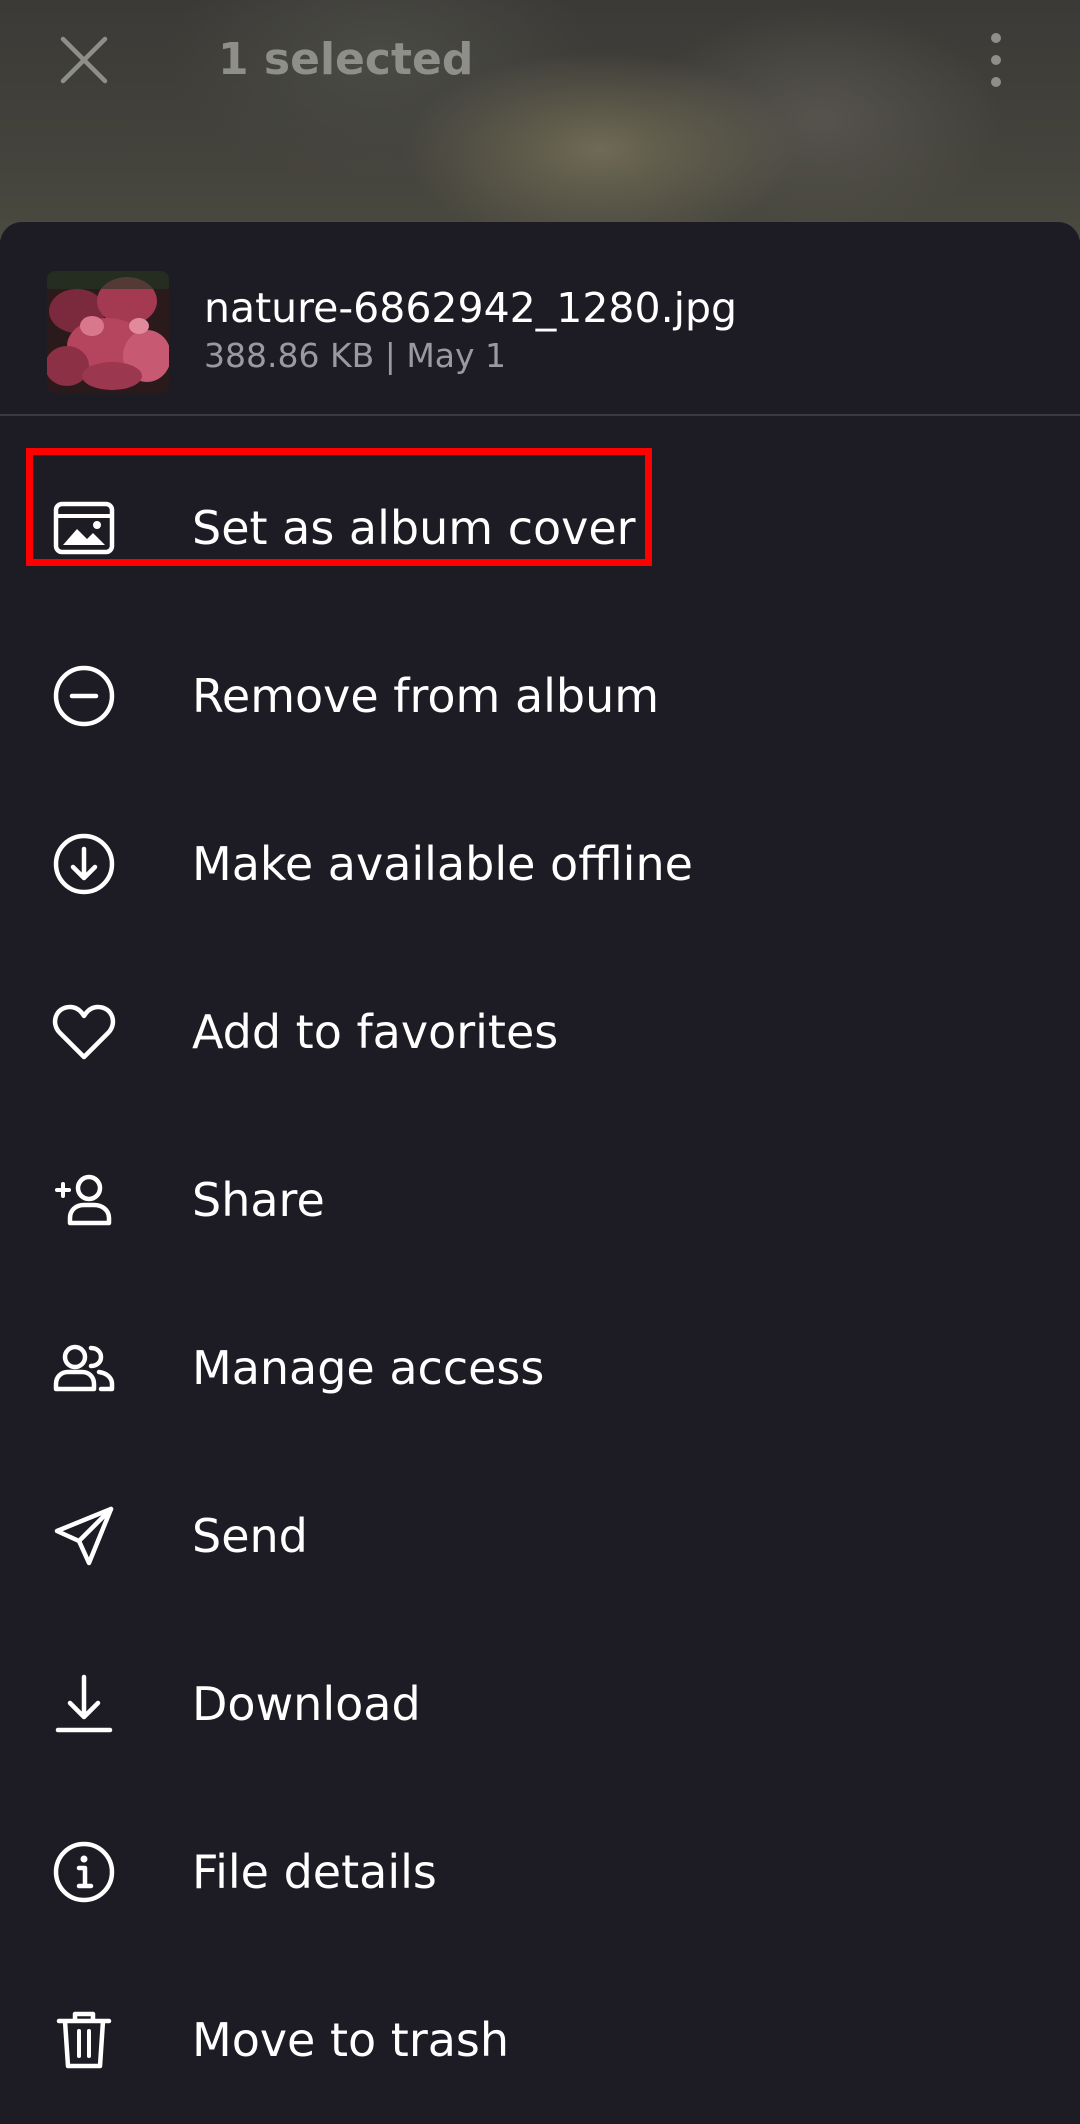 The height and width of the screenshot is (2124, 1080). Describe the element at coordinates (355, 355) in the screenshot. I see `file-meta: 388.86 KB | May 1` at that location.